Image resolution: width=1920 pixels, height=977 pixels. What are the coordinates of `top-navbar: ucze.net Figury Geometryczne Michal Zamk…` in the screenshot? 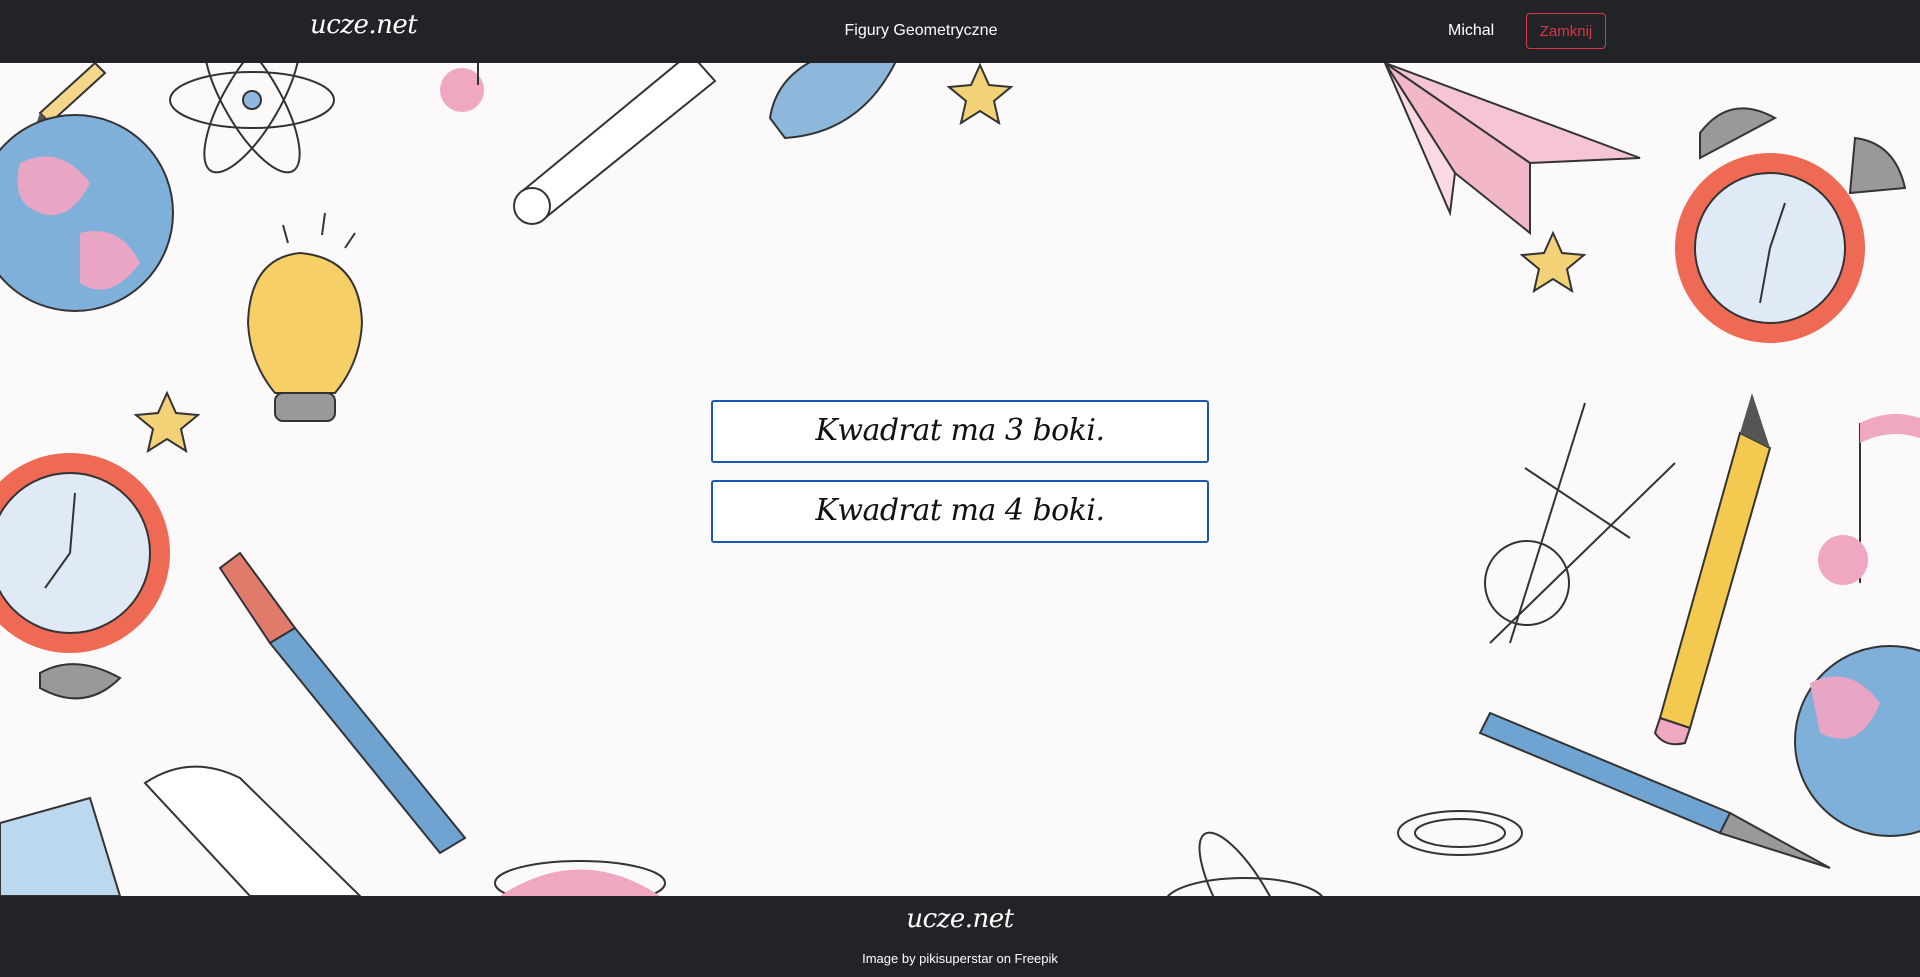 It's located at (960, 31).